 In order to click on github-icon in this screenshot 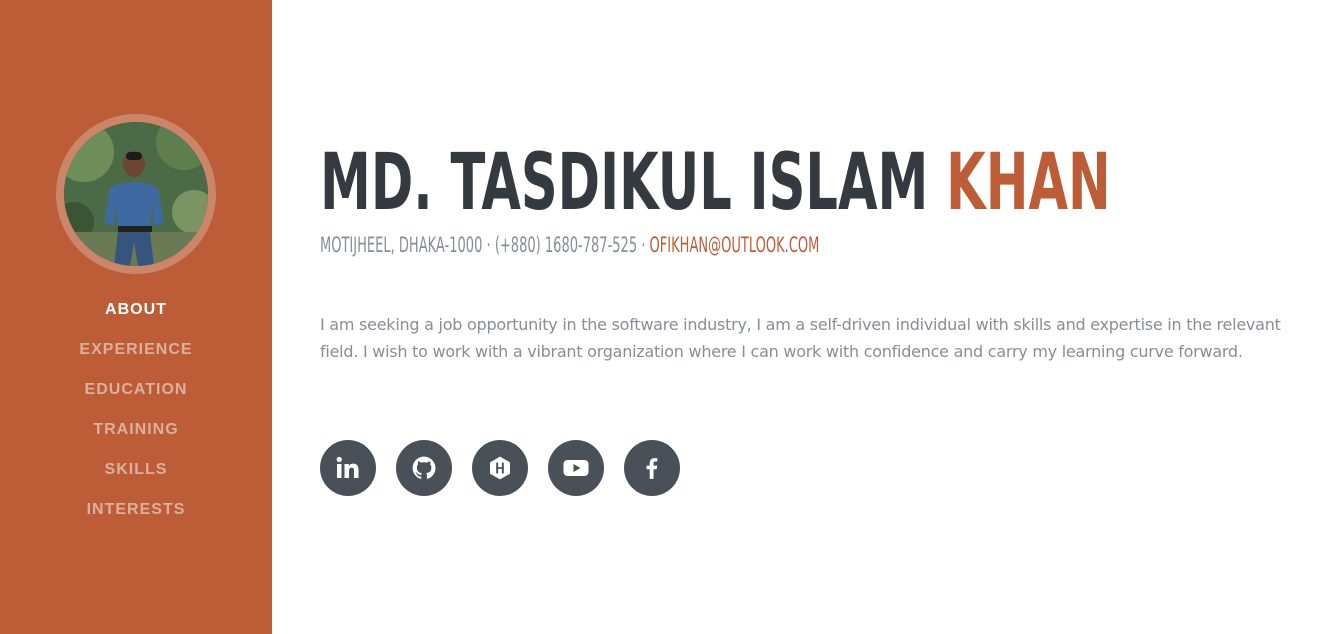, I will do `click(424, 467)`.